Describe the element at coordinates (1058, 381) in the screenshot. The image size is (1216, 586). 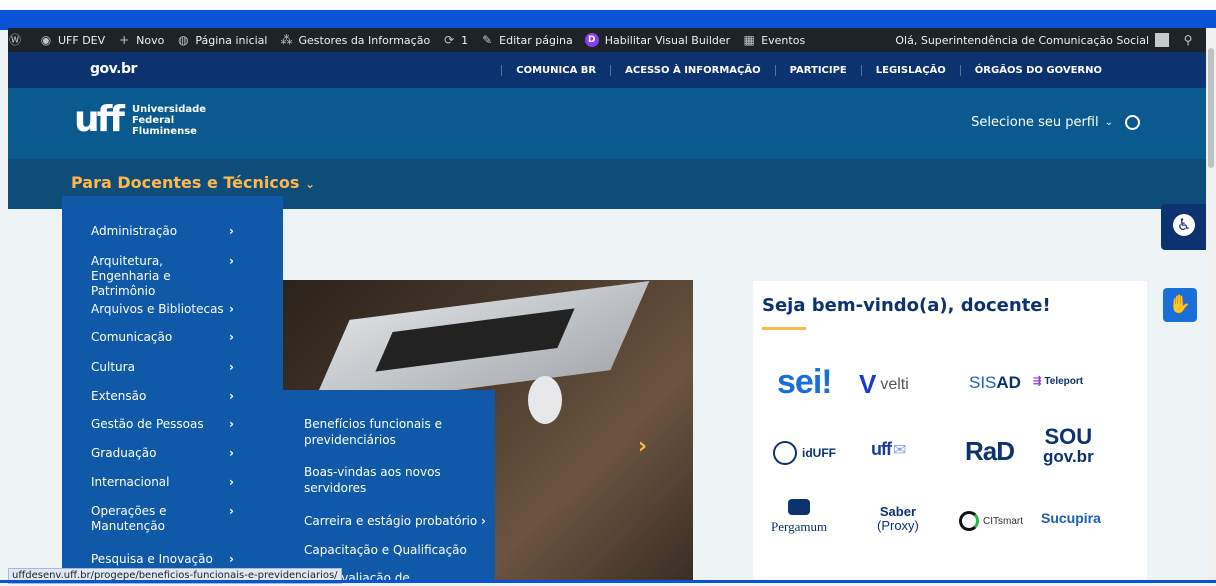
I see `teleport-logo: ⇶ Teleport` at that location.